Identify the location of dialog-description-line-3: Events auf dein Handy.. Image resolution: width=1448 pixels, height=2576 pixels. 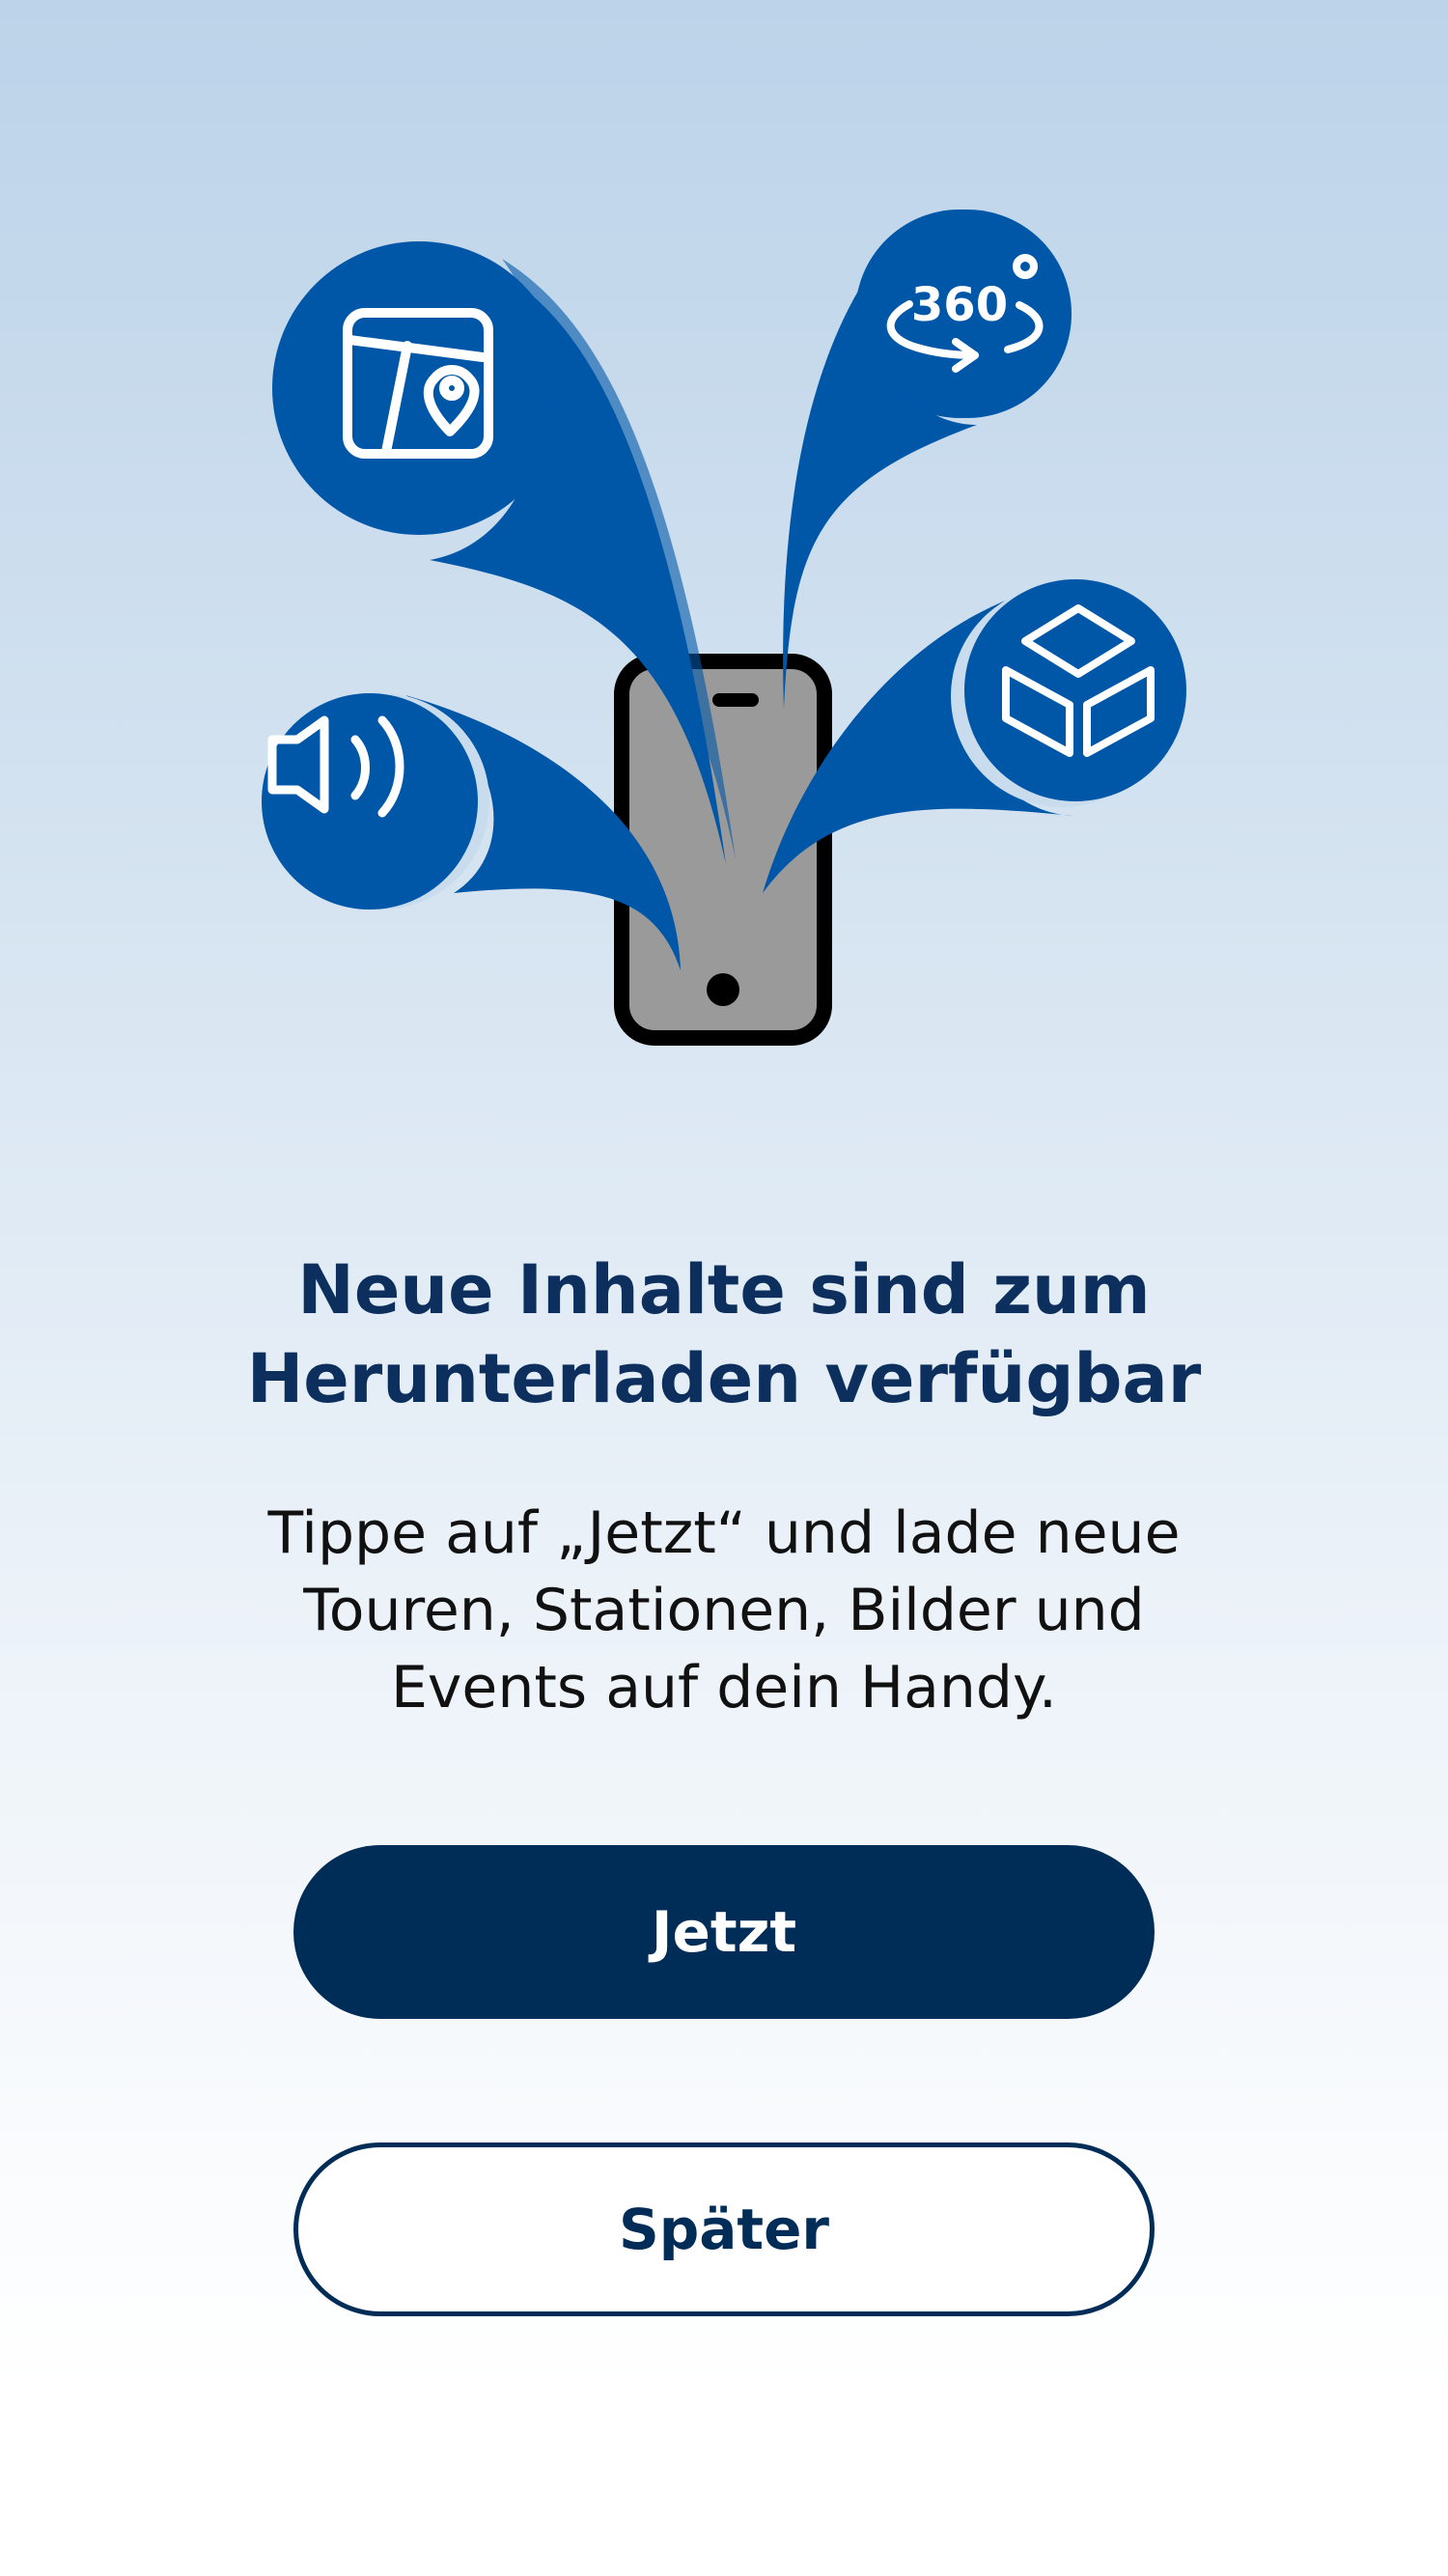
(724, 1688).